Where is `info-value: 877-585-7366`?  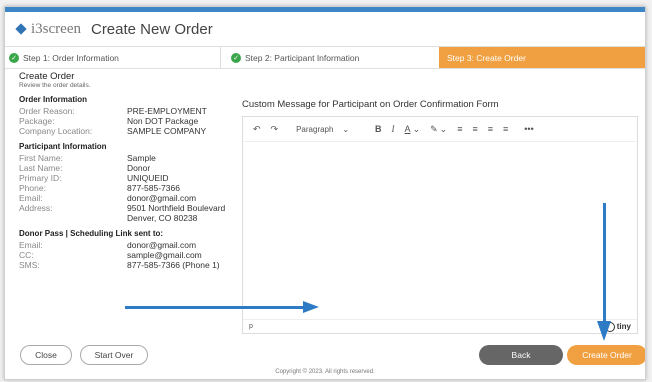 info-value: 877-585-7366 is located at coordinates (153, 188).